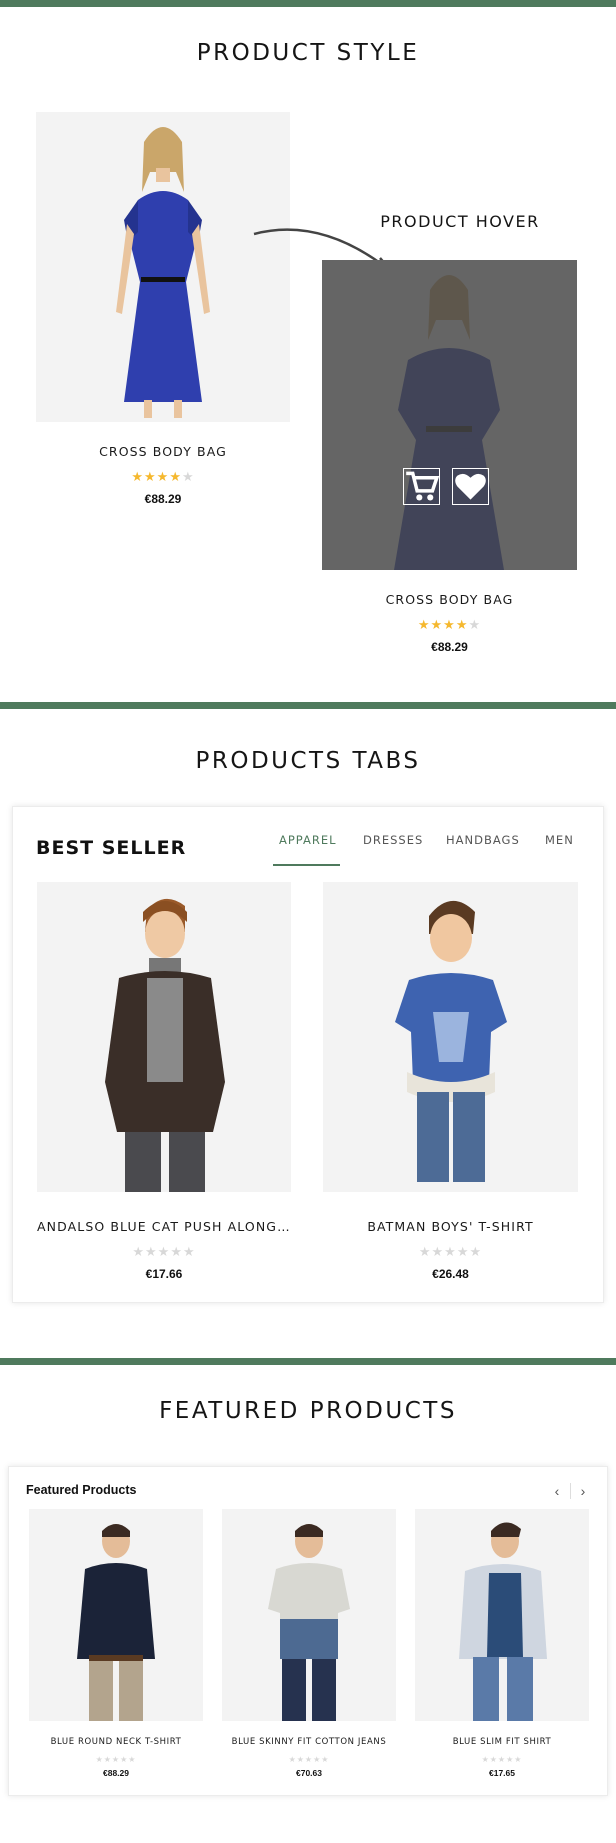 The height and width of the screenshot is (1843, 616). I want to click on chevron-left-icon: ‹, so click(557, 1491).